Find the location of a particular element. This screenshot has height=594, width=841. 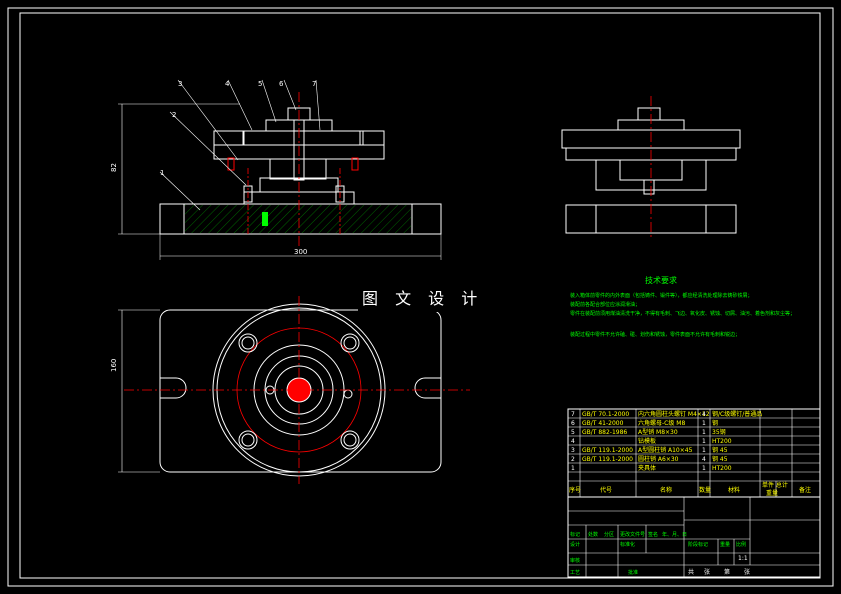

front-view is located at coordinates (280, 169).